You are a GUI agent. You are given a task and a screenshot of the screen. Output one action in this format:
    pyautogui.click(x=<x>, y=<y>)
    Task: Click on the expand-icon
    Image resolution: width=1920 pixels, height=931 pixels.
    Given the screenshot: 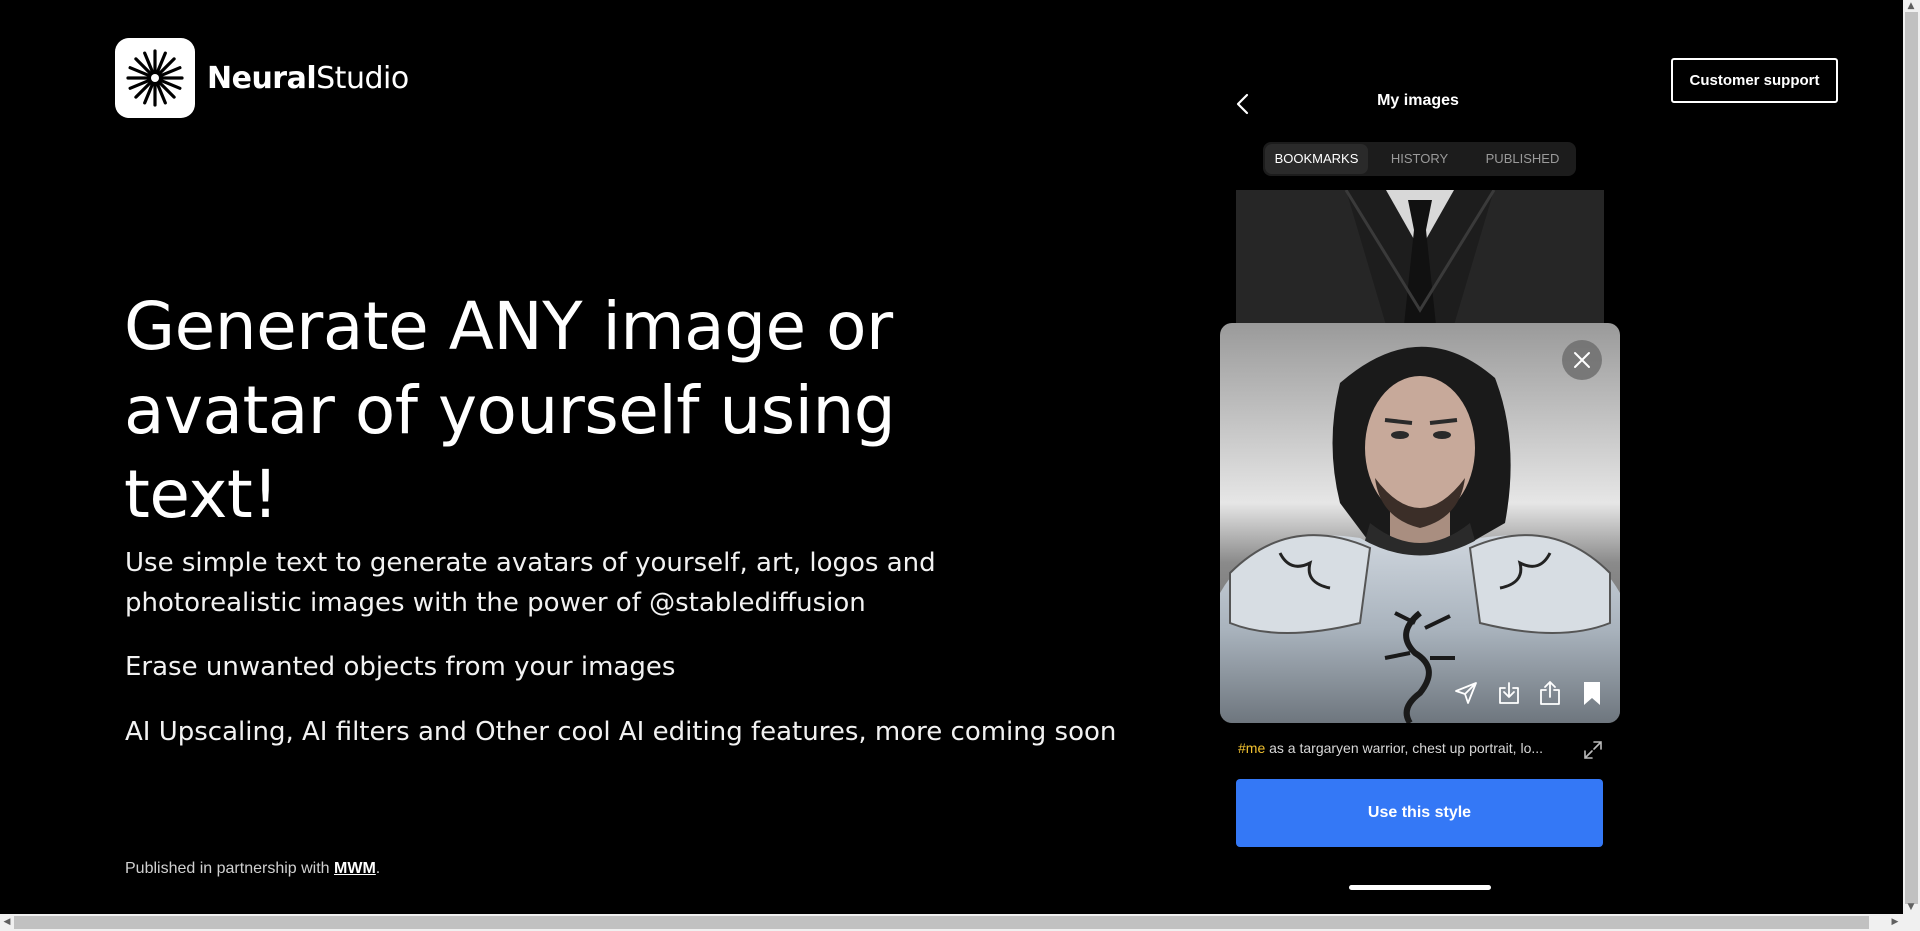 What is the action you would take?
    pyautogui.click(x=1593, y=750)
    